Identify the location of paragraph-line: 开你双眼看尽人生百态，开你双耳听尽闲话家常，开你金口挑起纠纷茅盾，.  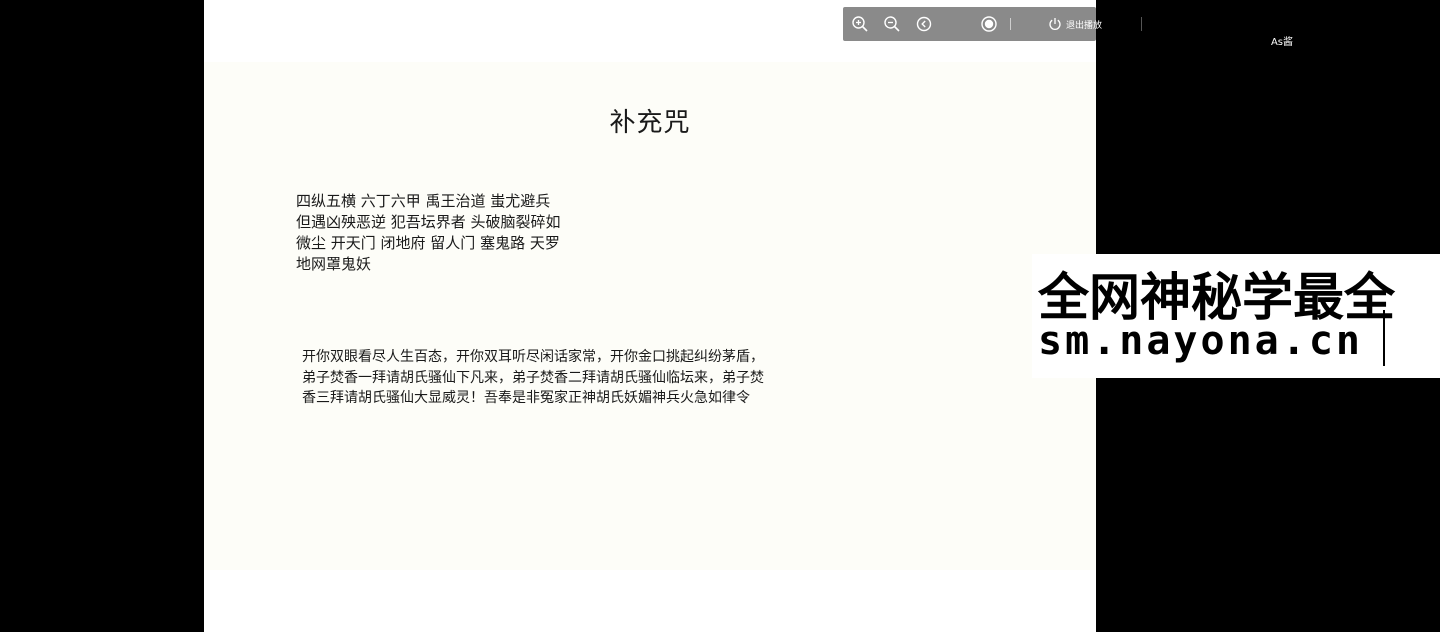
(533, 357).